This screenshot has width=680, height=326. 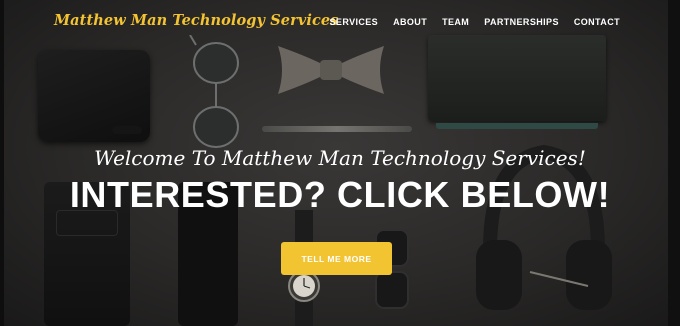 What do you see at coordinates (521, 22) in the screenshot?
I see `nav-link-partnerships: PARTNERSHIPS` at bounding box center [521, 22].